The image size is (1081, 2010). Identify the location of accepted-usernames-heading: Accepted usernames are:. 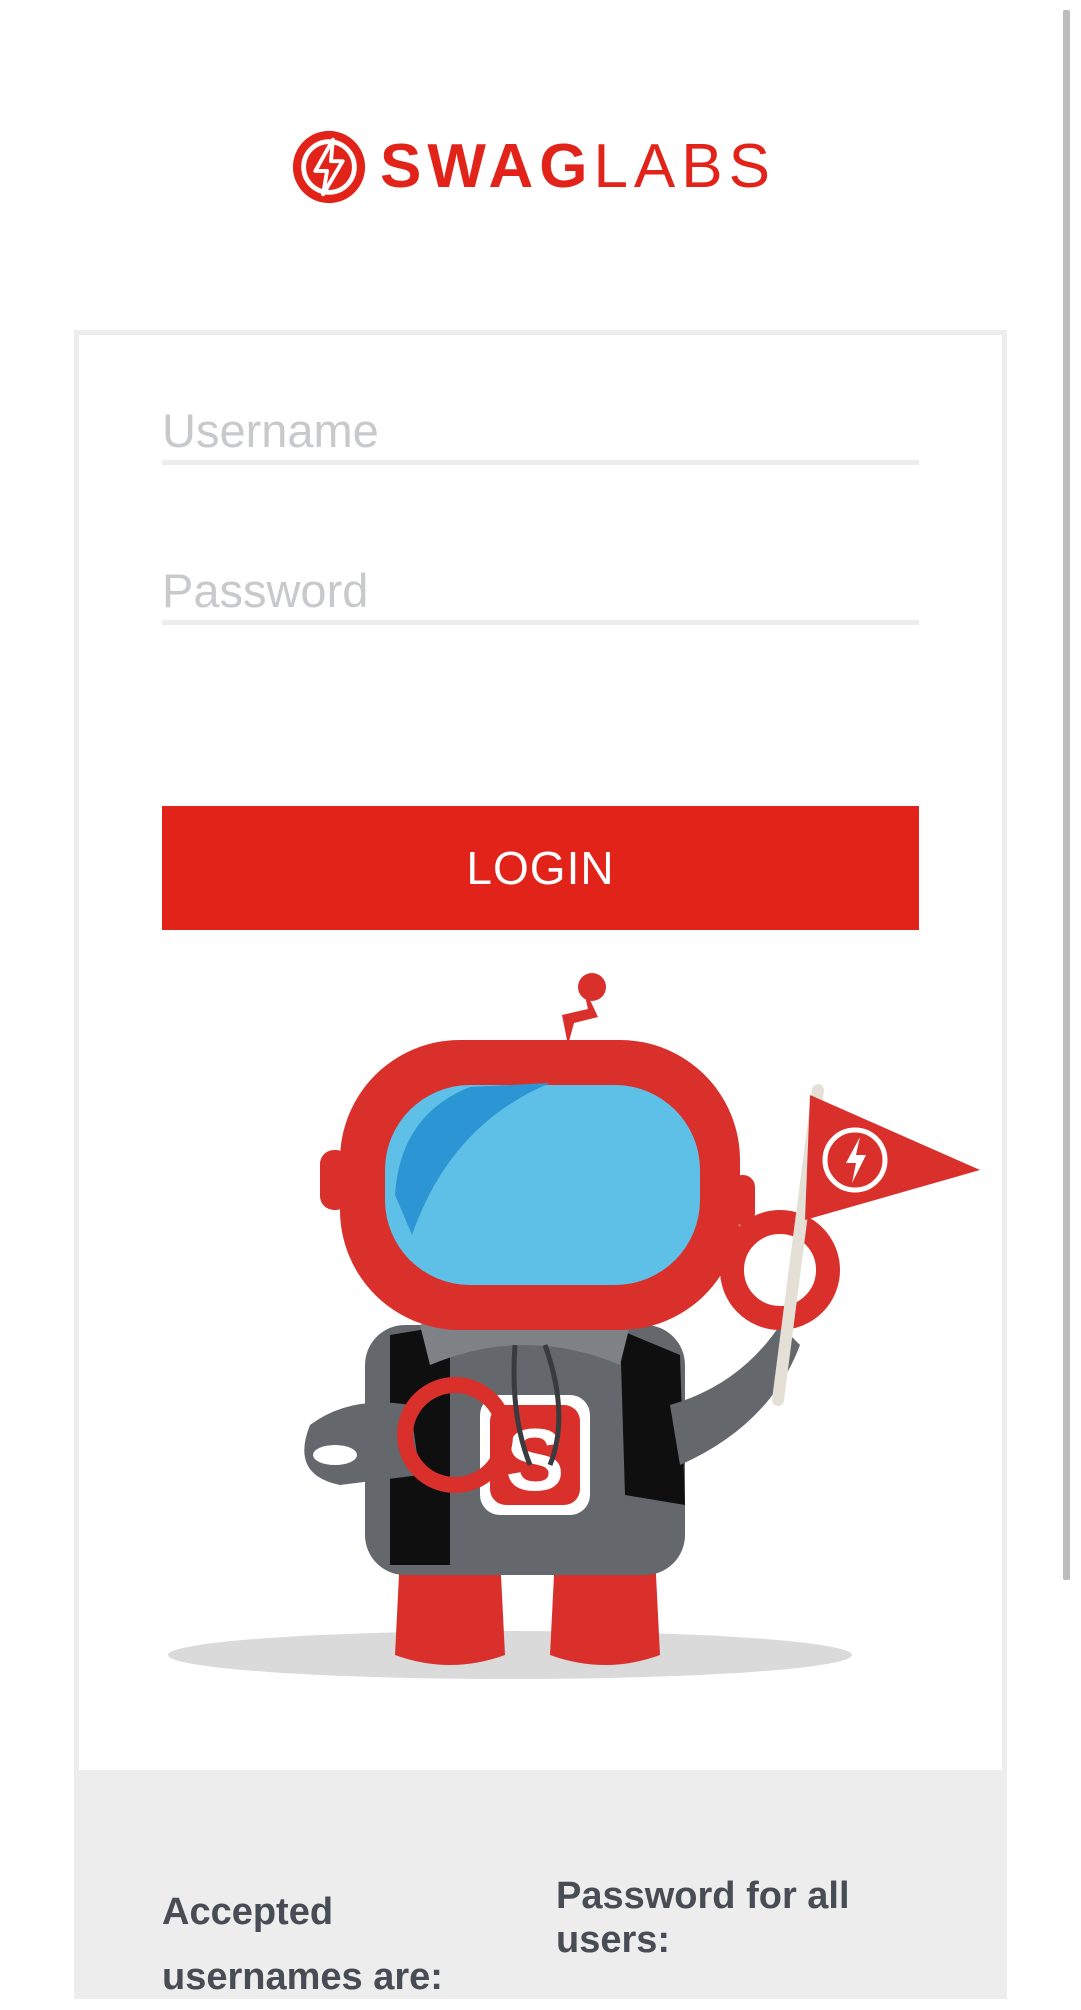
(302, 1944).